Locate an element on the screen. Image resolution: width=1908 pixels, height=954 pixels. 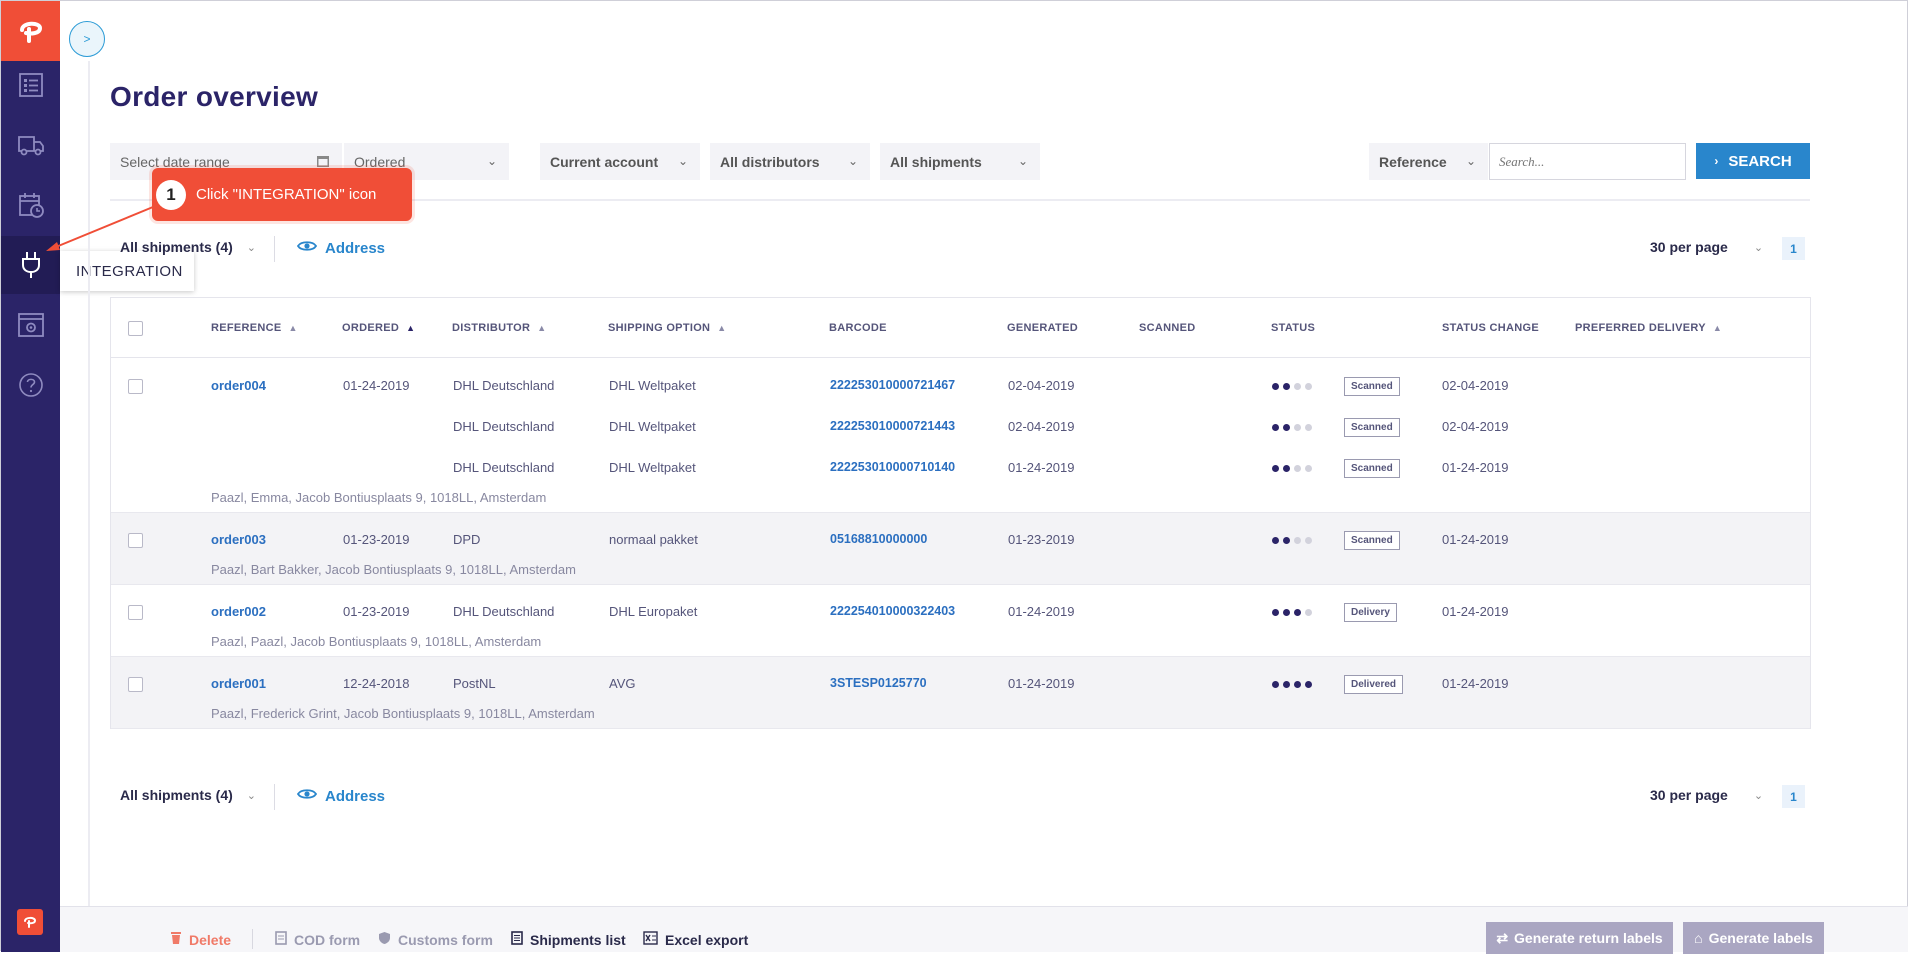
ordered-date: 01-23-2019 is located at coordinates (376, 539).